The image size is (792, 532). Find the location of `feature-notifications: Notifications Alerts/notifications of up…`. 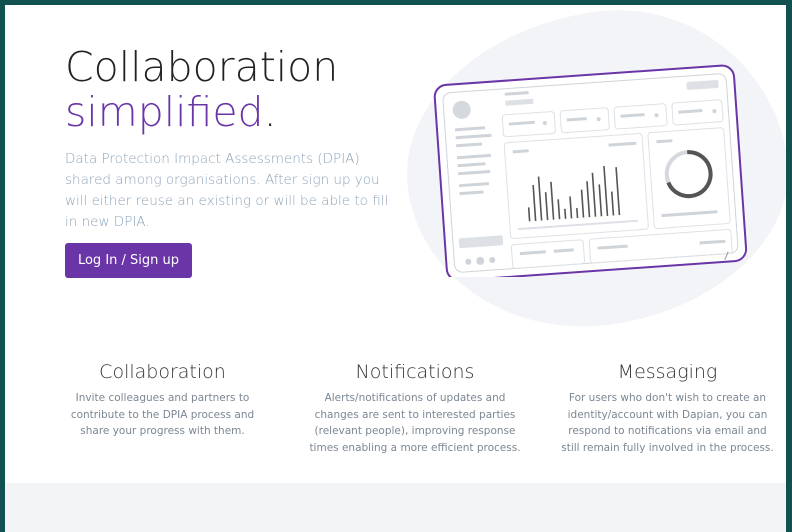

feature-notifications: Notifications Alerts/notifications of up… is located at coordinates (415, 408).